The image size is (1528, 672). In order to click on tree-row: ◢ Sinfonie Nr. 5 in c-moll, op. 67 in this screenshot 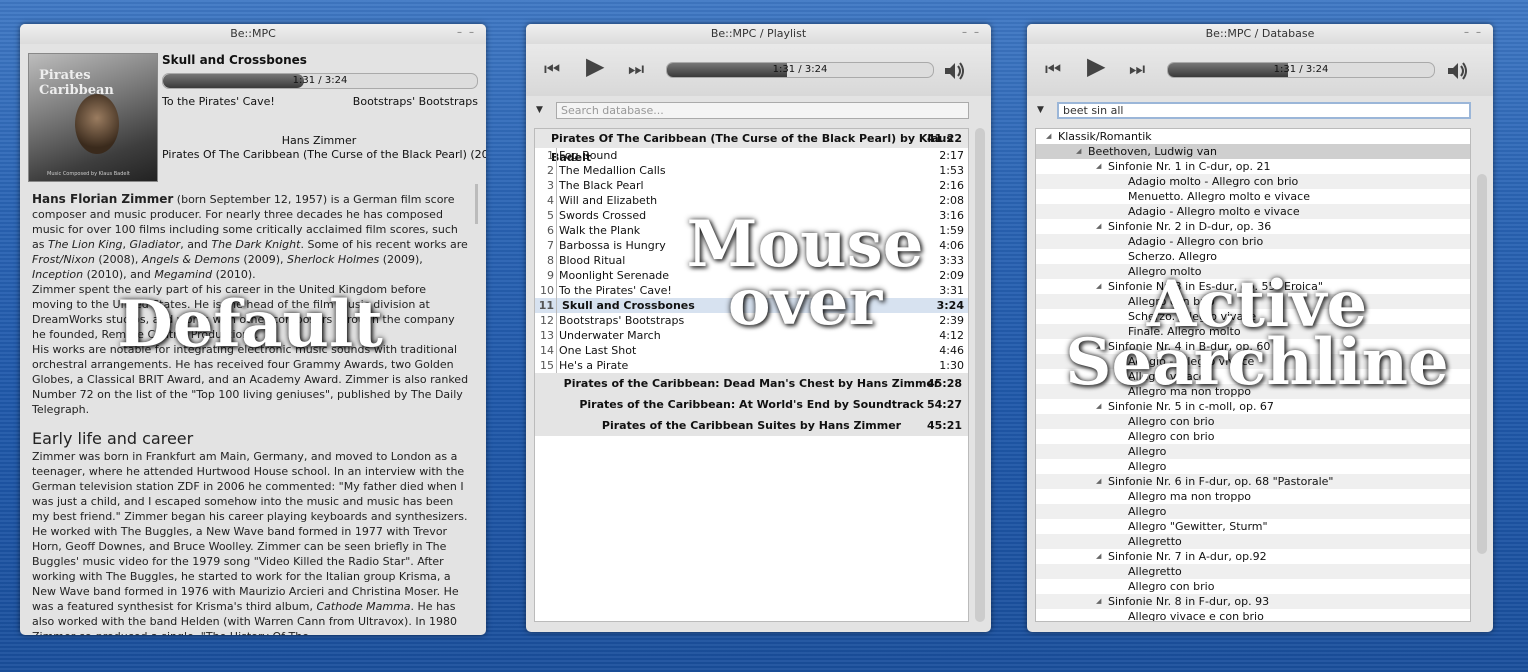, I will do `click(1253, 406)`.